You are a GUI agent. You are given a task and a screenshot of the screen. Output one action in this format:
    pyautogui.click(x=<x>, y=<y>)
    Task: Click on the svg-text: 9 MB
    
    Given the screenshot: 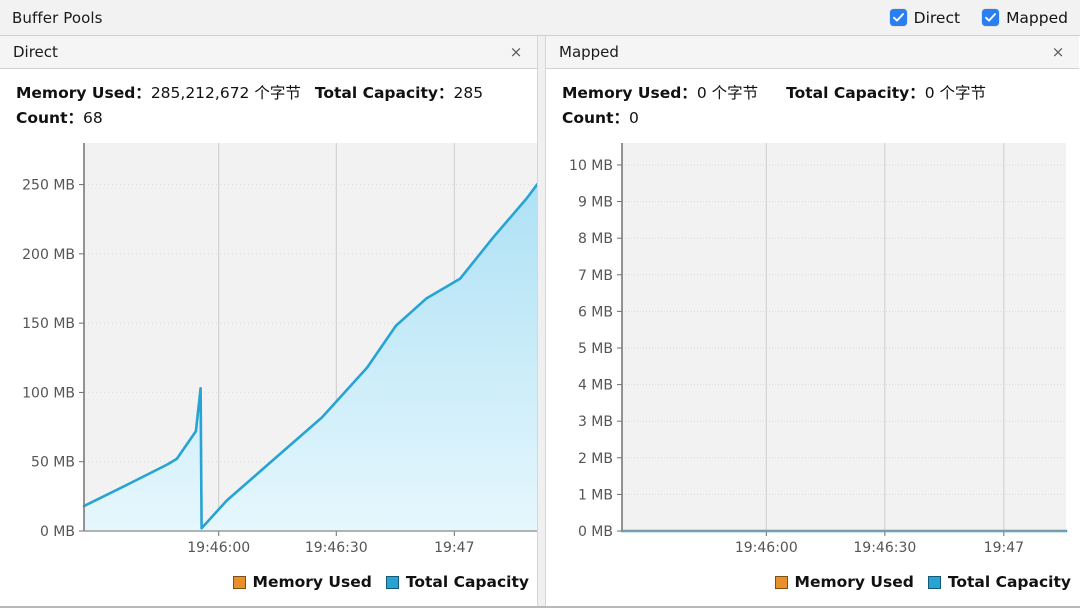 What is the action you would take?
    pyautogui.click(x=595, y=203)
    